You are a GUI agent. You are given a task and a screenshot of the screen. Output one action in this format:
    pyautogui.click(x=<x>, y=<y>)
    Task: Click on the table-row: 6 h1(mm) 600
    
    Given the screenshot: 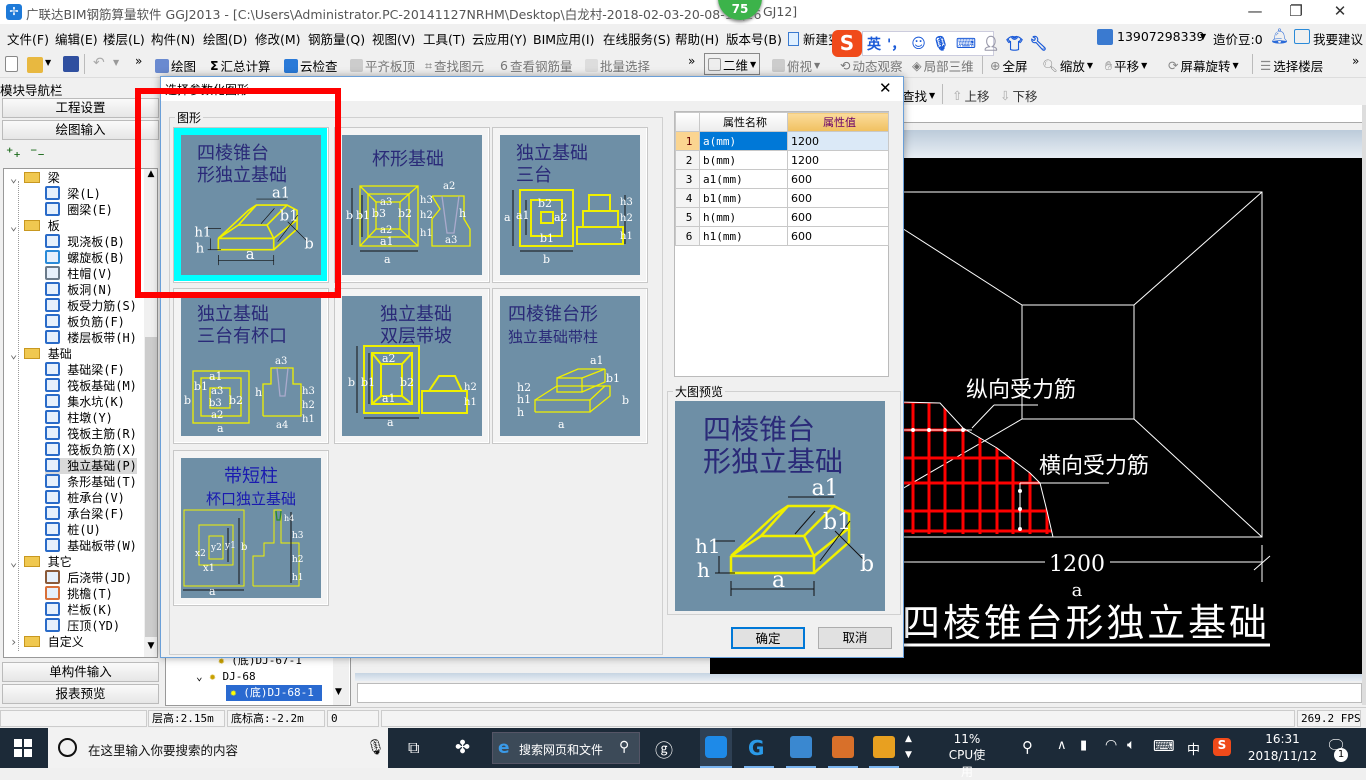 What is the action you would take?
    pyautogui.click(x=782, y=236)
    